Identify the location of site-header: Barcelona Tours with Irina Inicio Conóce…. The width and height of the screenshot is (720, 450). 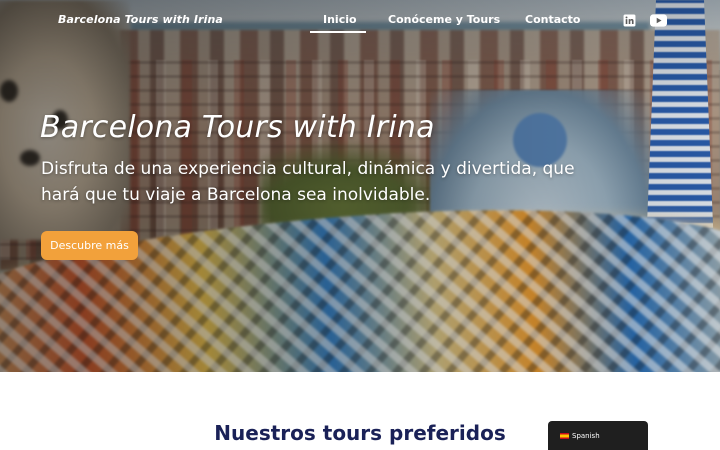
(360, 20).